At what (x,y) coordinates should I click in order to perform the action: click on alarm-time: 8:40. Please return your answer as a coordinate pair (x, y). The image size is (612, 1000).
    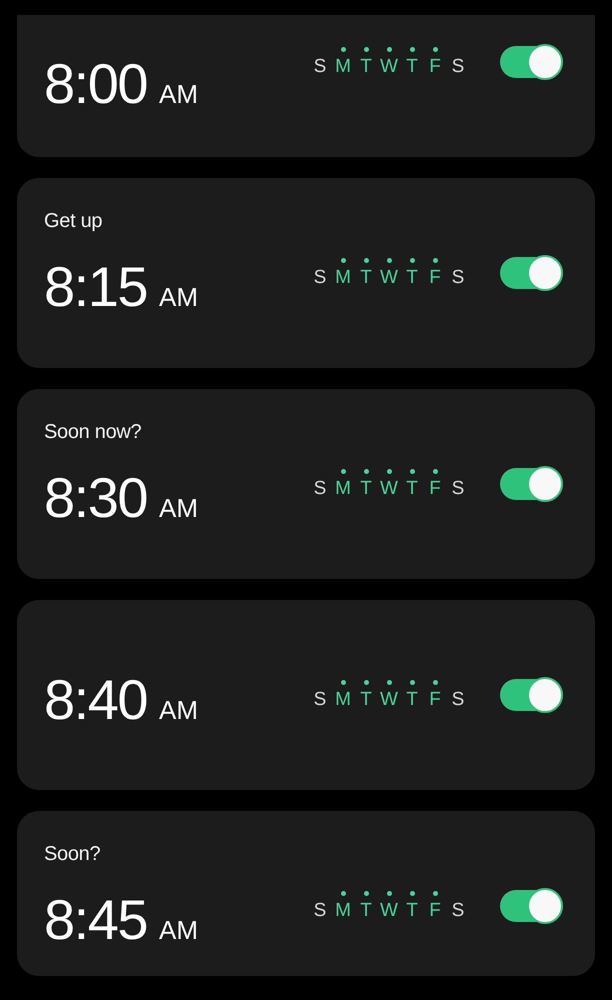
    Looking at the image, I should click on (95, 700).